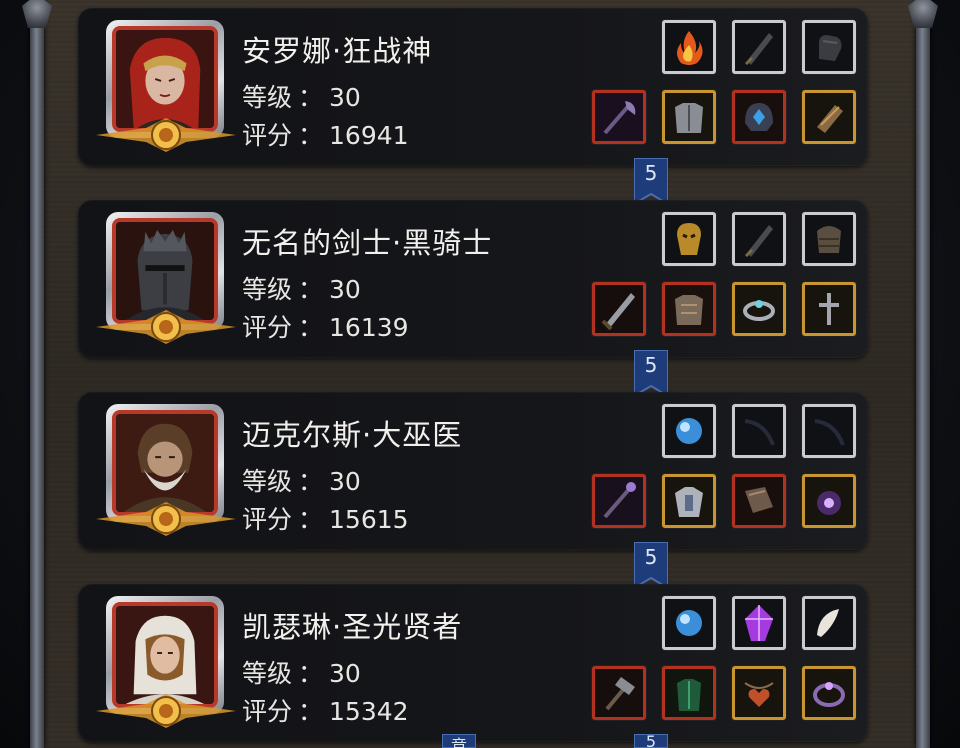 Image resolution: width=960 pixels, height=748 pixels. I want to click on black-knight-helmet-portrait-icon, so click(165, 271).